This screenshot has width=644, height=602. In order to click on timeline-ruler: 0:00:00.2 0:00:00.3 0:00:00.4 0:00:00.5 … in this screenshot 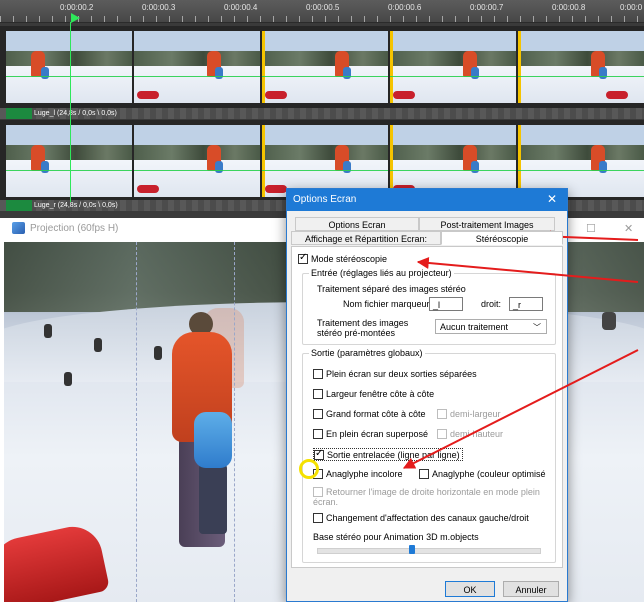, I will do `click(322, 11)`.